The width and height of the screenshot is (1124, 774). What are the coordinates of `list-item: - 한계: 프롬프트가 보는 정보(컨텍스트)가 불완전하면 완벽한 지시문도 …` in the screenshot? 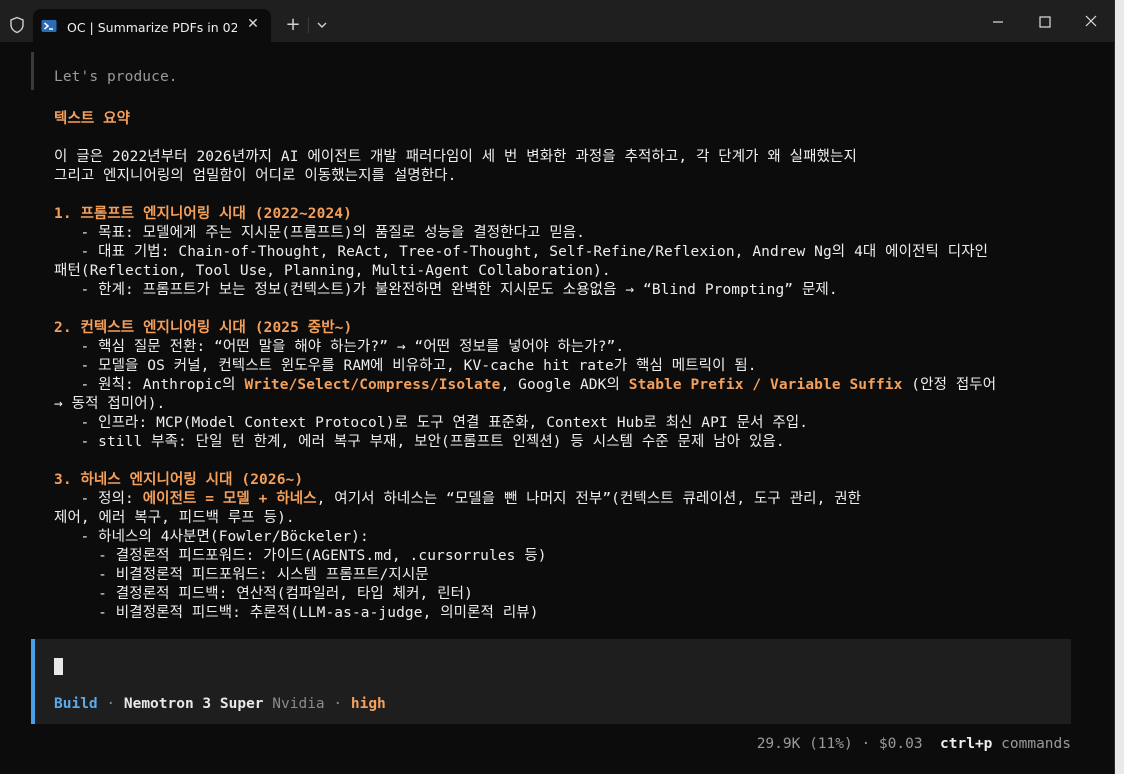 It's located at (446, 290).